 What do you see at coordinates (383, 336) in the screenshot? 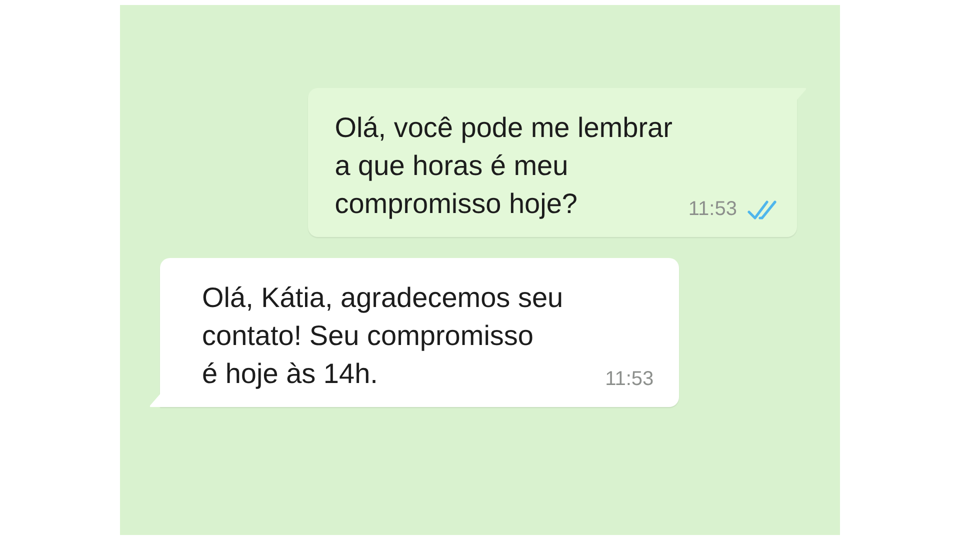
I see `message-text: Olá, Kátia, agradecemos seu contato! Seu compromisso é hoje às 14h.` at bounding box center [383, 336].